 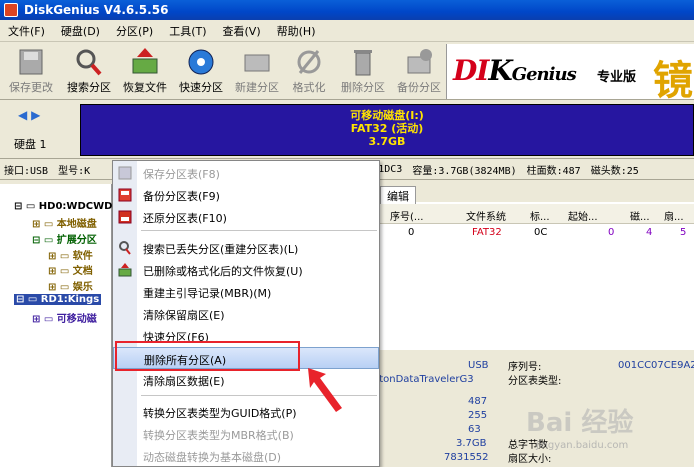 What do you see at coordinates (464, 171) in the screenshot?
I see `info-capacity: 容量:3.7GB(3824MB)` at bounding box center [464, 171].